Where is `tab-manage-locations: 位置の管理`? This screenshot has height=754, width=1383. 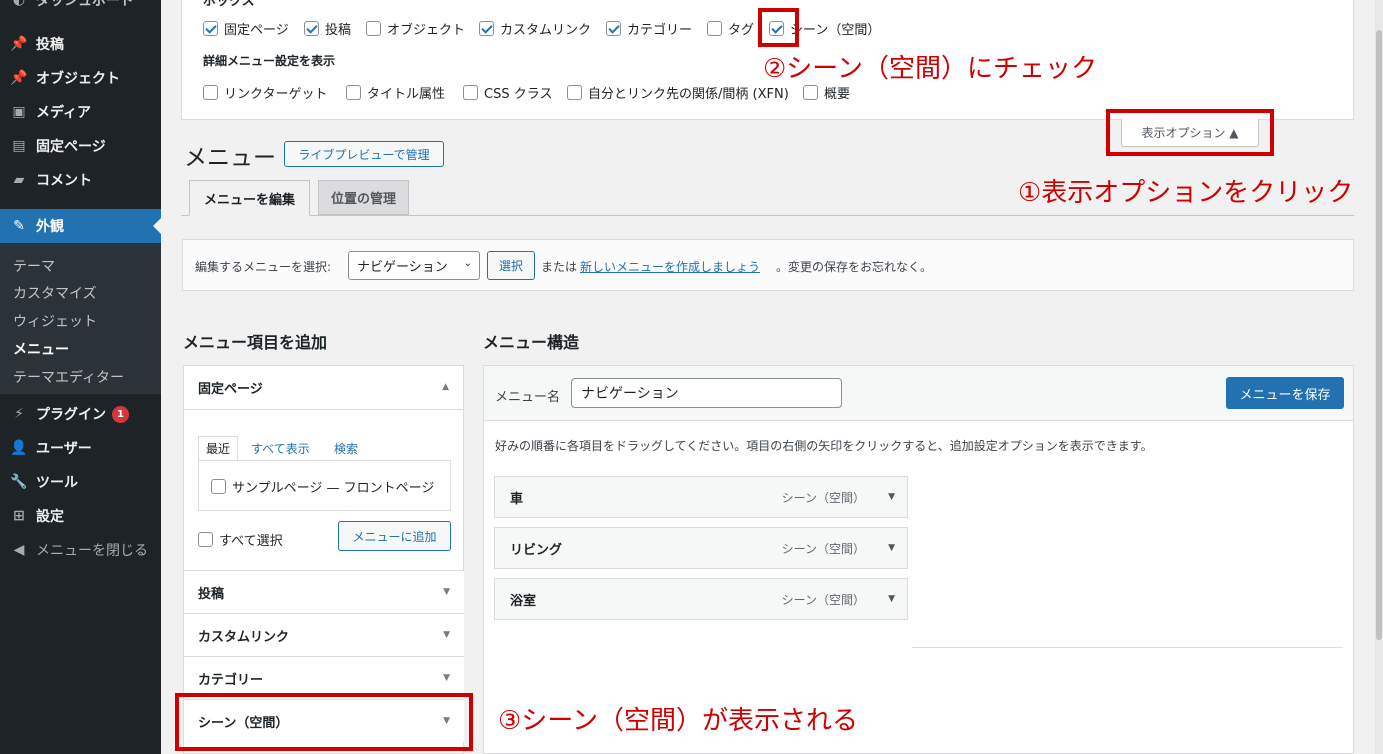 tab-manage-locations: 位置の管理 is located at coordinates (363, 197).